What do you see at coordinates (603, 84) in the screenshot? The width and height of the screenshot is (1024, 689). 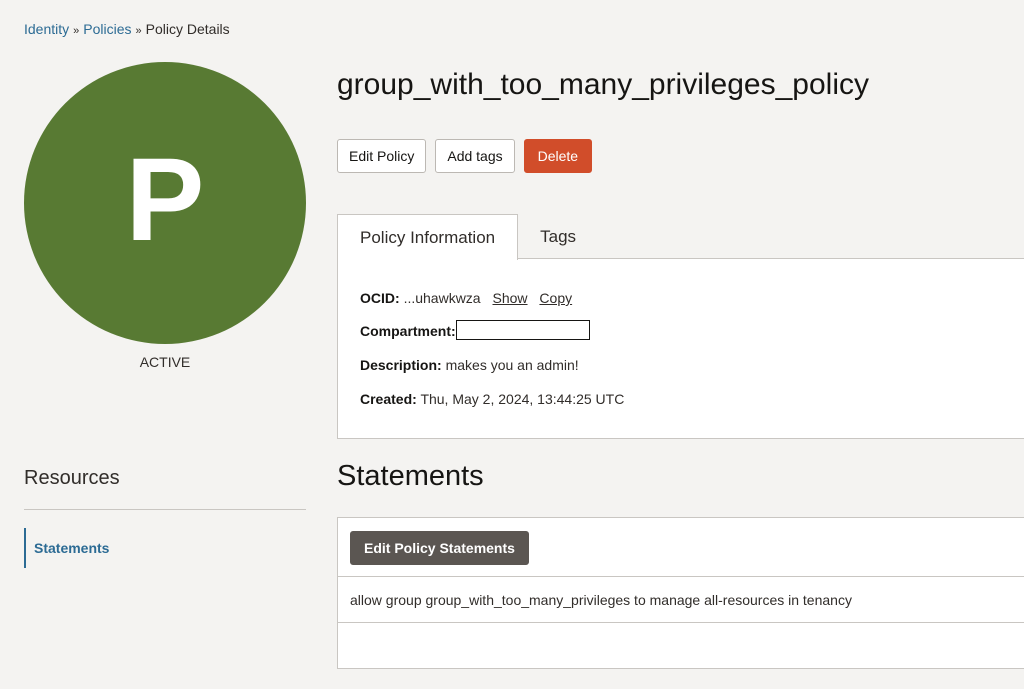 I see `page-title: group_with_too_many_privileges_policy` at bounding box center [603, 84].